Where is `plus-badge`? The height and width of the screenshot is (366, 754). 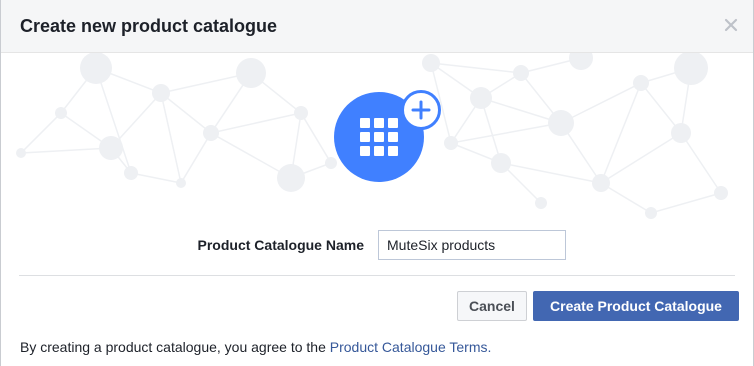
plus-badge is located at coordinates (421, 110).